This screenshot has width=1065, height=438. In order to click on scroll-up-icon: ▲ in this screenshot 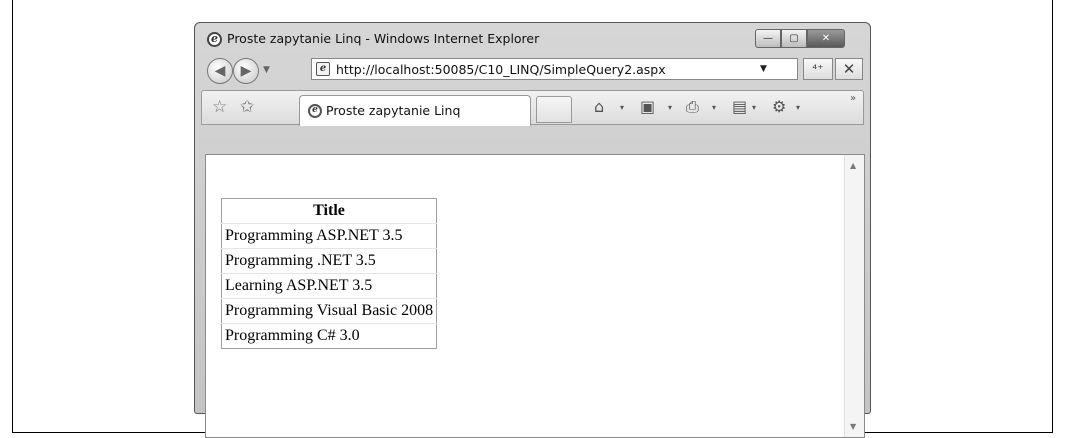, I will do `click(853, 165)`.